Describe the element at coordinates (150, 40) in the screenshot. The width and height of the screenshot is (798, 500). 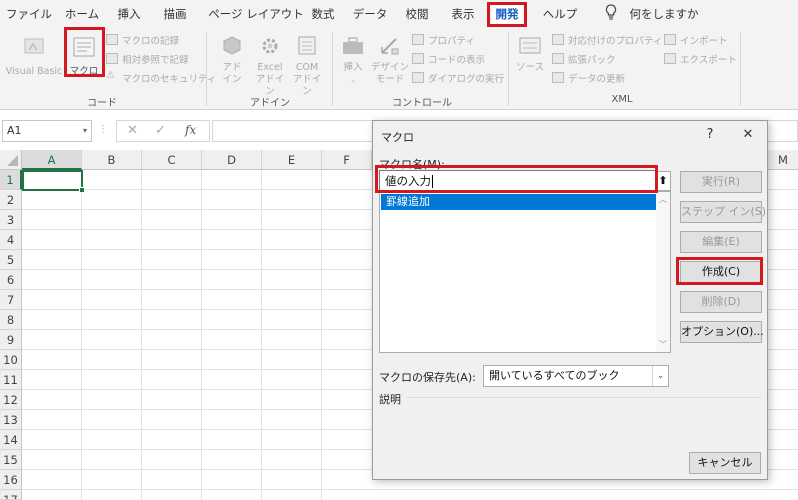
I see `record-macro-button: マクロの記録` at that location.